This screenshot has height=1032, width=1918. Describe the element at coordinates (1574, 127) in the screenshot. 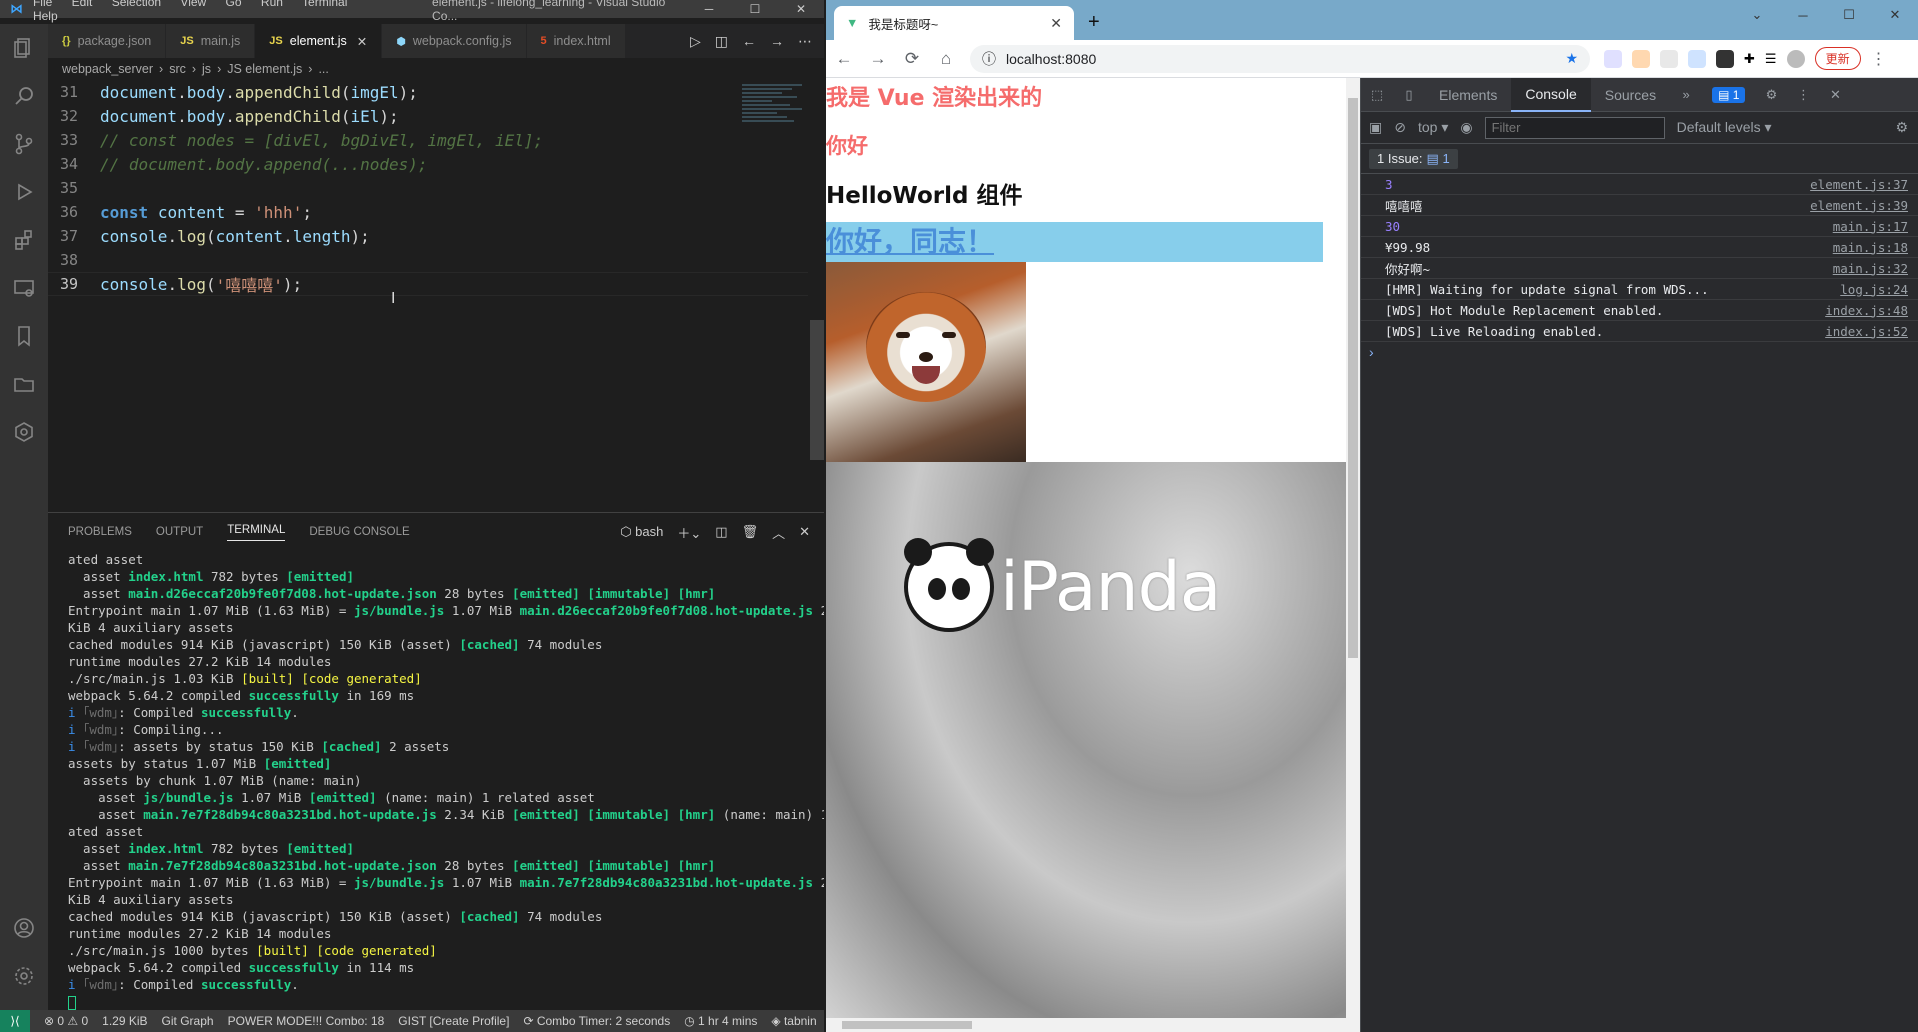

I see `console-filter-input` at that location.